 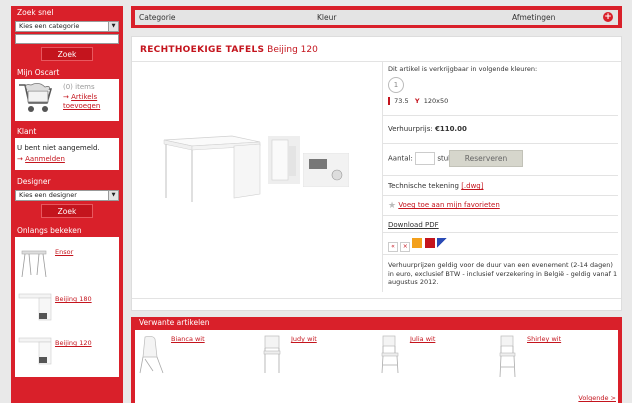 I want to click on size-value: 120x50, so click(x=436, y=101).